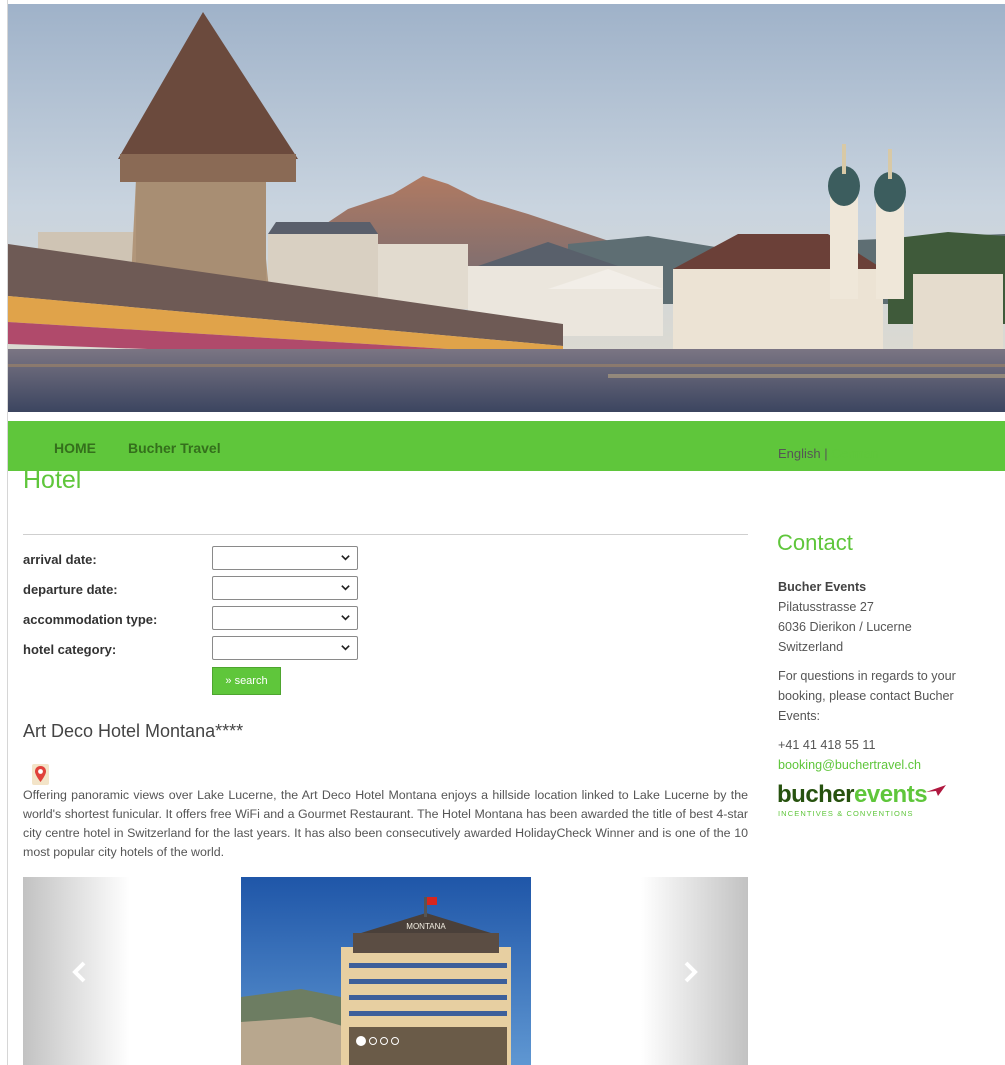 This screenshot has height=1065, width=1005. Describe the element at coordinates (845, 627) in the screenshot. I see `contact-city: 6036 Dierikon / Lucerne` at that location.